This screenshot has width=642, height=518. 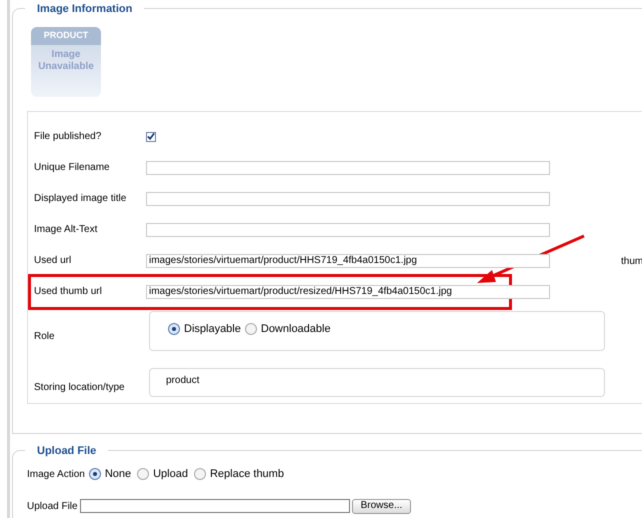 I want to click on section-title: Upload File, so click(x=66, y=451).